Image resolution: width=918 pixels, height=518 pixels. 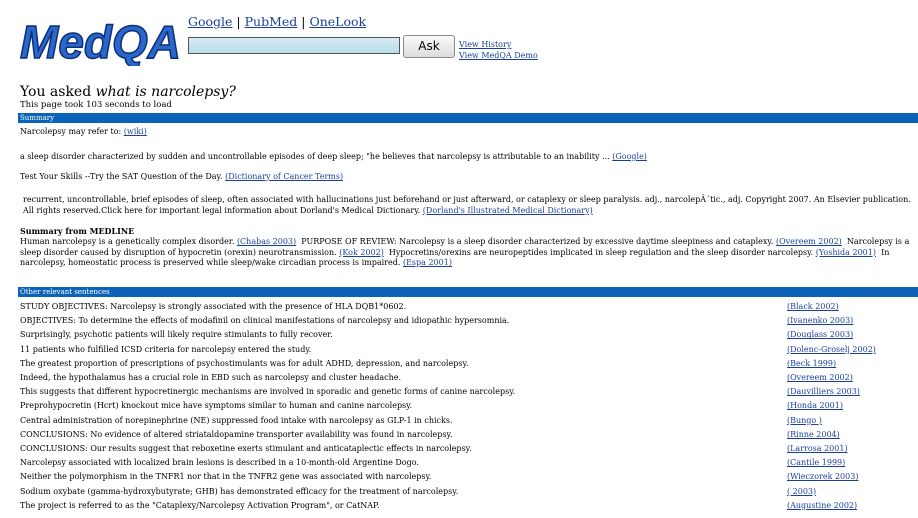 I want to click on view-history-link: View History, so click(x=498, y=44).